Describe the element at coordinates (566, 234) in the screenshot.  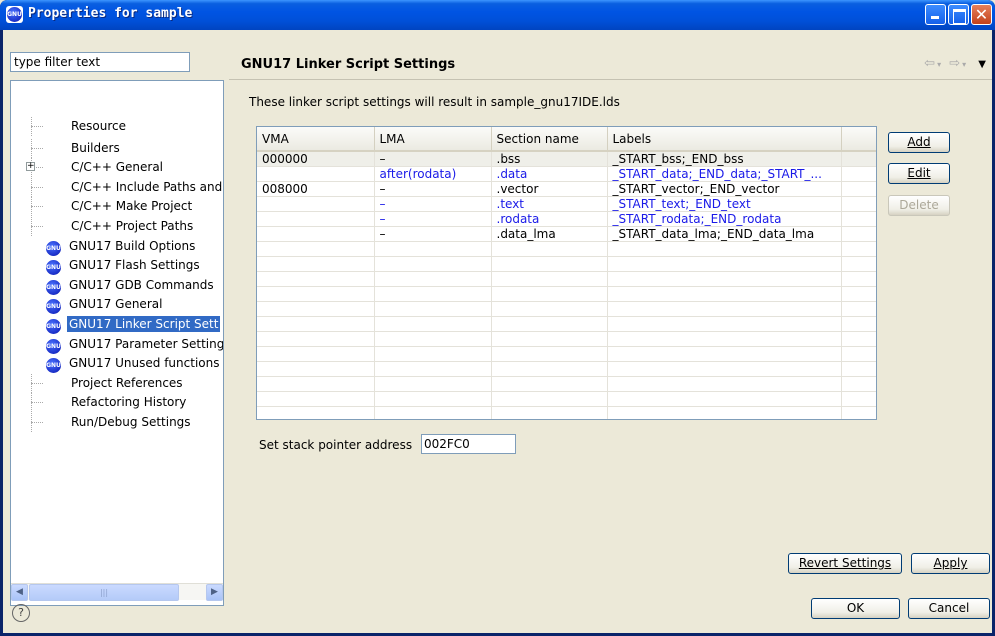
I see `table-row: – .data_lma _START_data_lma;_END_data_lma` at that location.